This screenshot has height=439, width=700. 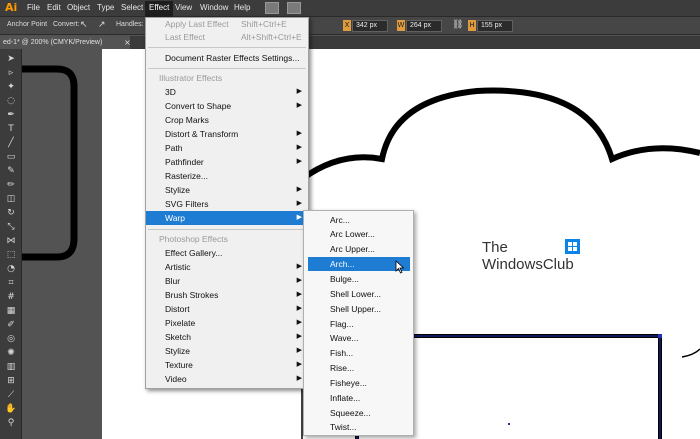 What do you see at coordinates (11, 353) in the screenshot?
I see `symbol-sprayer-tool-icon: ✺` at bounding box center [11, 353].